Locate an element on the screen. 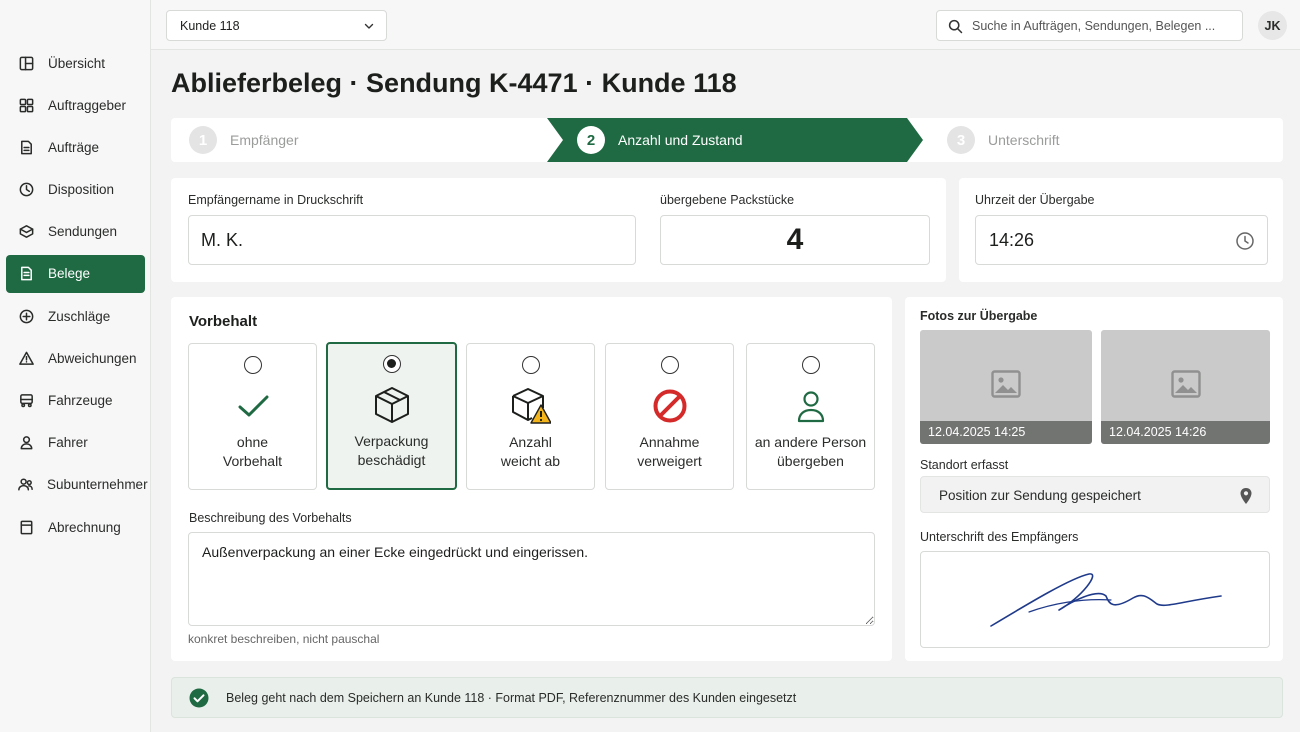 The height and width of the screenshot is (732, 1300). photos-title: Fotos zur Übergabe is located at coordinates (979, 316).